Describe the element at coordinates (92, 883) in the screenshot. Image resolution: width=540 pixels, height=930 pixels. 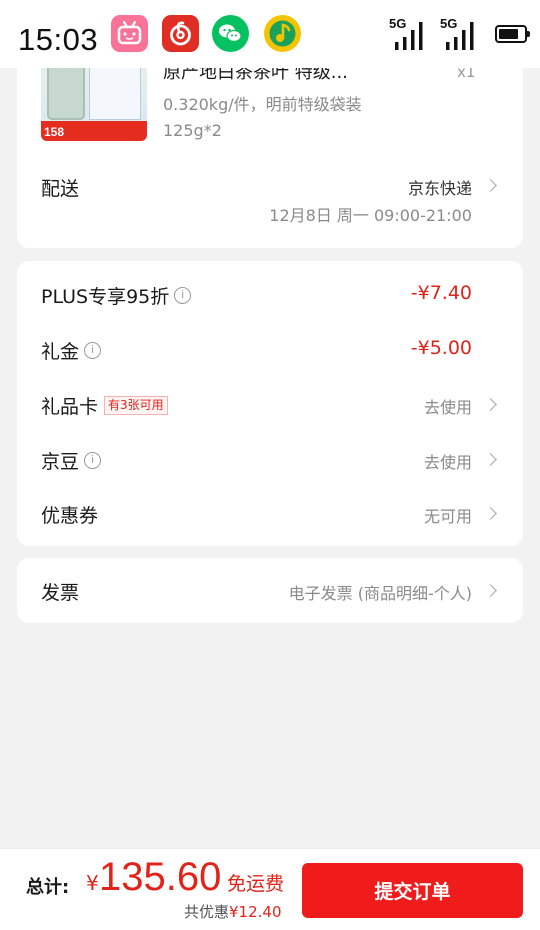
I see `currency-symbol: ¥` at that location.